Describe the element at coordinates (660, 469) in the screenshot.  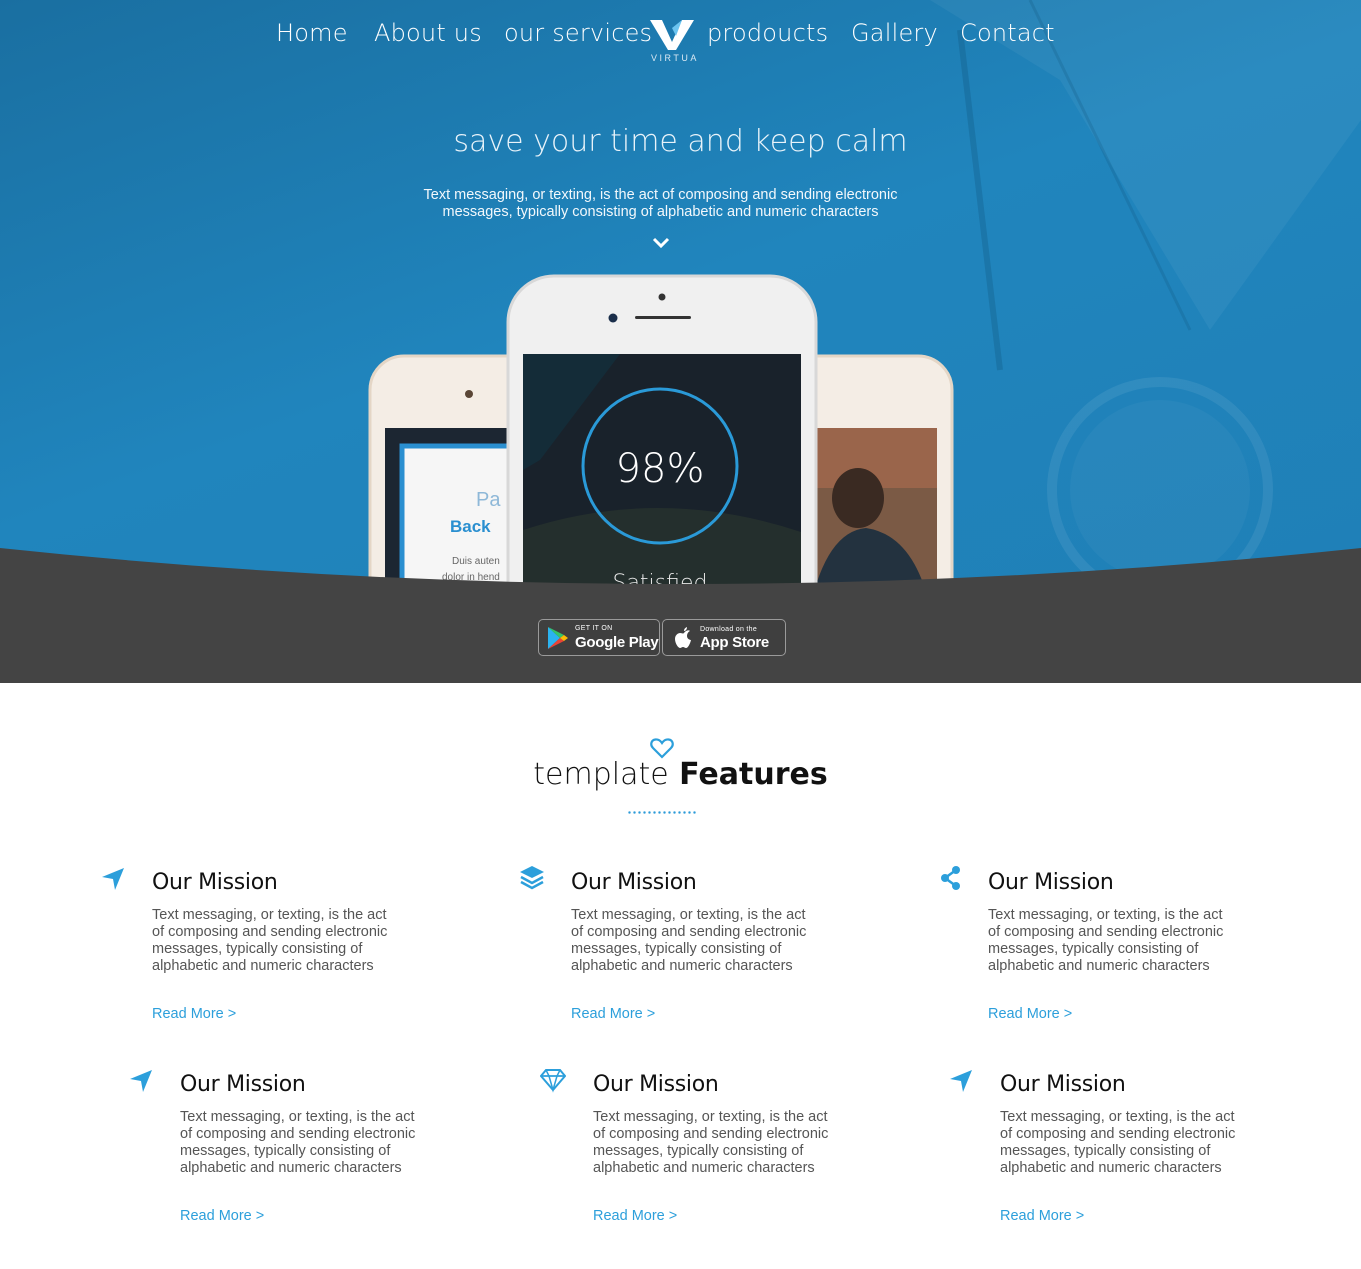
I see `satisfied-percentage: 98%` at that location.